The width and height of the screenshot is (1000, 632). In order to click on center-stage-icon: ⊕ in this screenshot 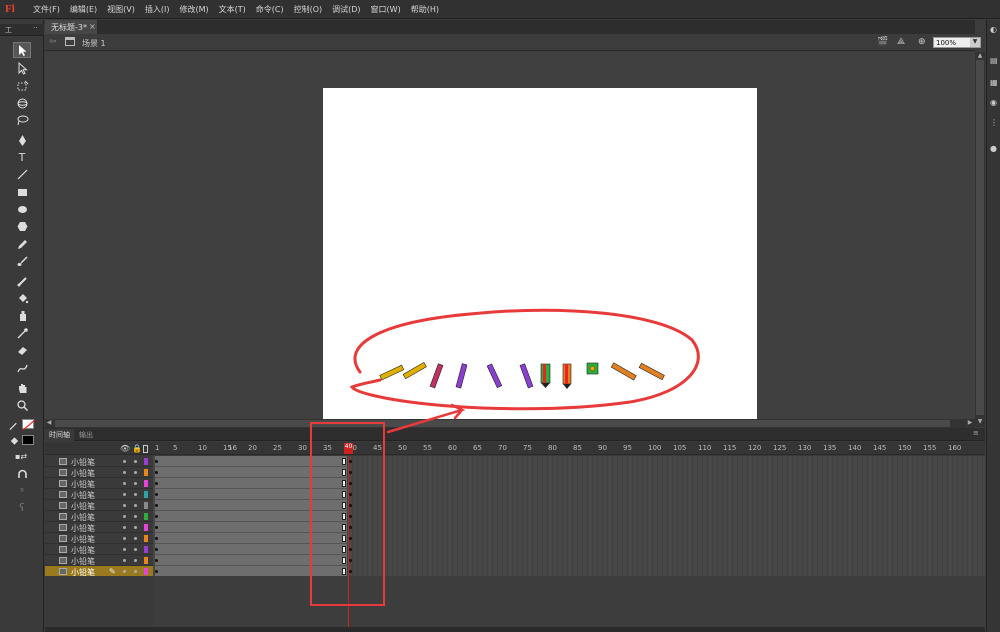, I will do `click(924, 42)`.